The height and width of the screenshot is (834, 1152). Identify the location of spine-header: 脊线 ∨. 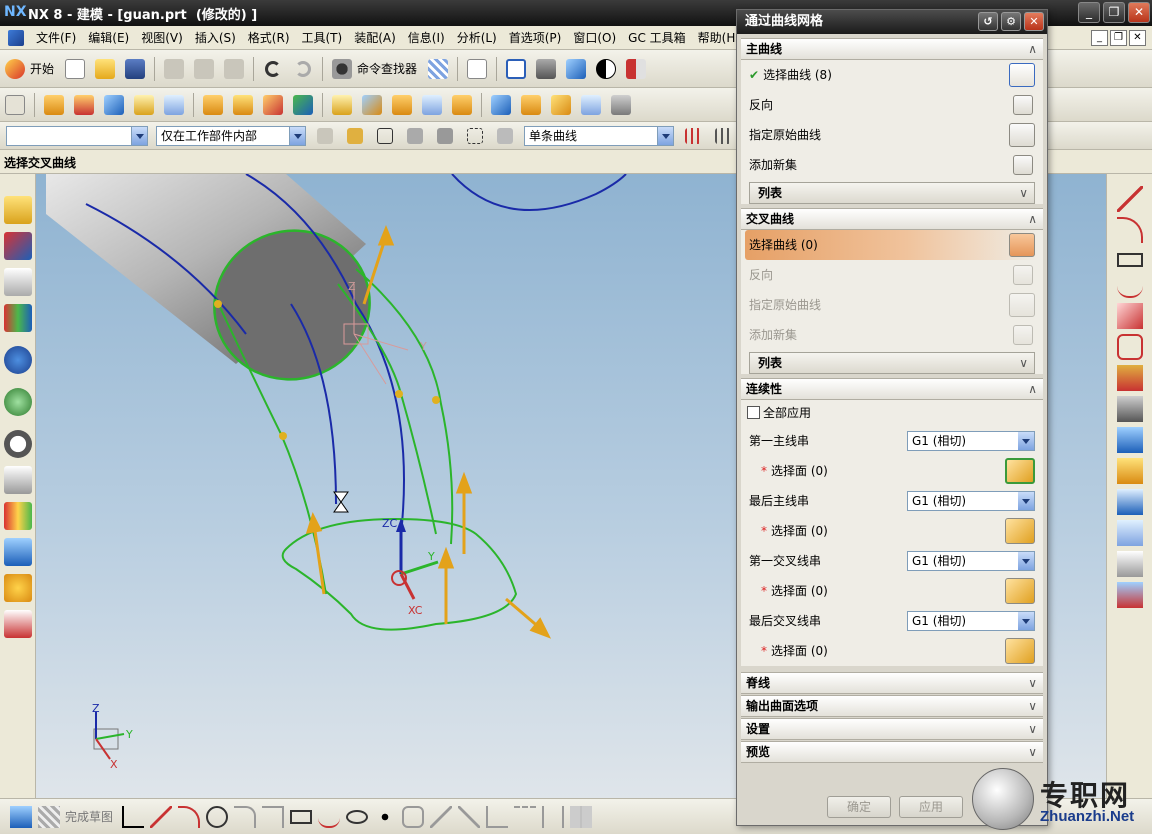
(892, 683).